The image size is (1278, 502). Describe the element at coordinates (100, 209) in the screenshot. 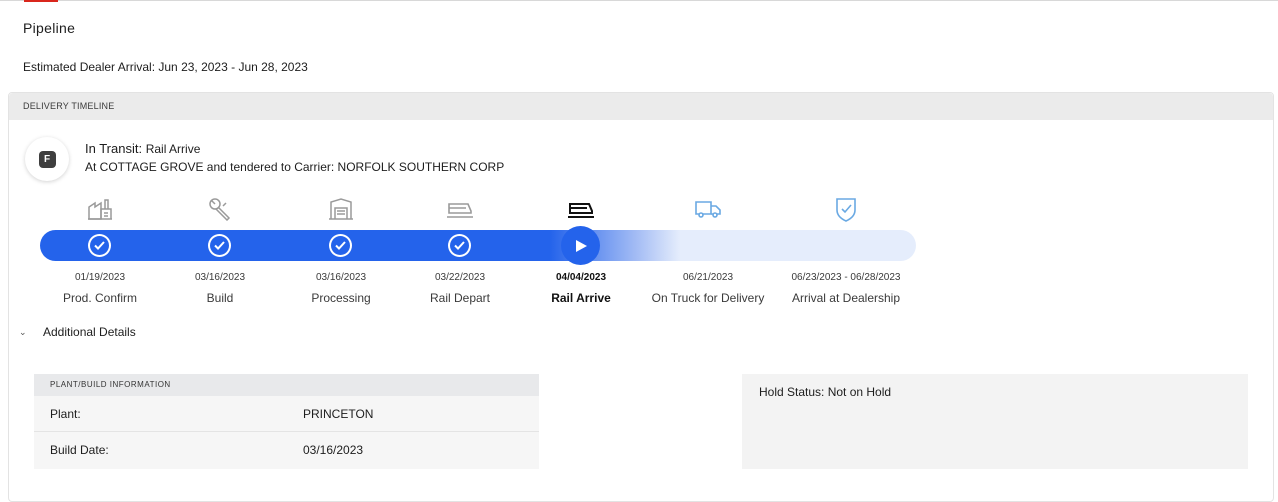

I see `factory-icon` at that location.